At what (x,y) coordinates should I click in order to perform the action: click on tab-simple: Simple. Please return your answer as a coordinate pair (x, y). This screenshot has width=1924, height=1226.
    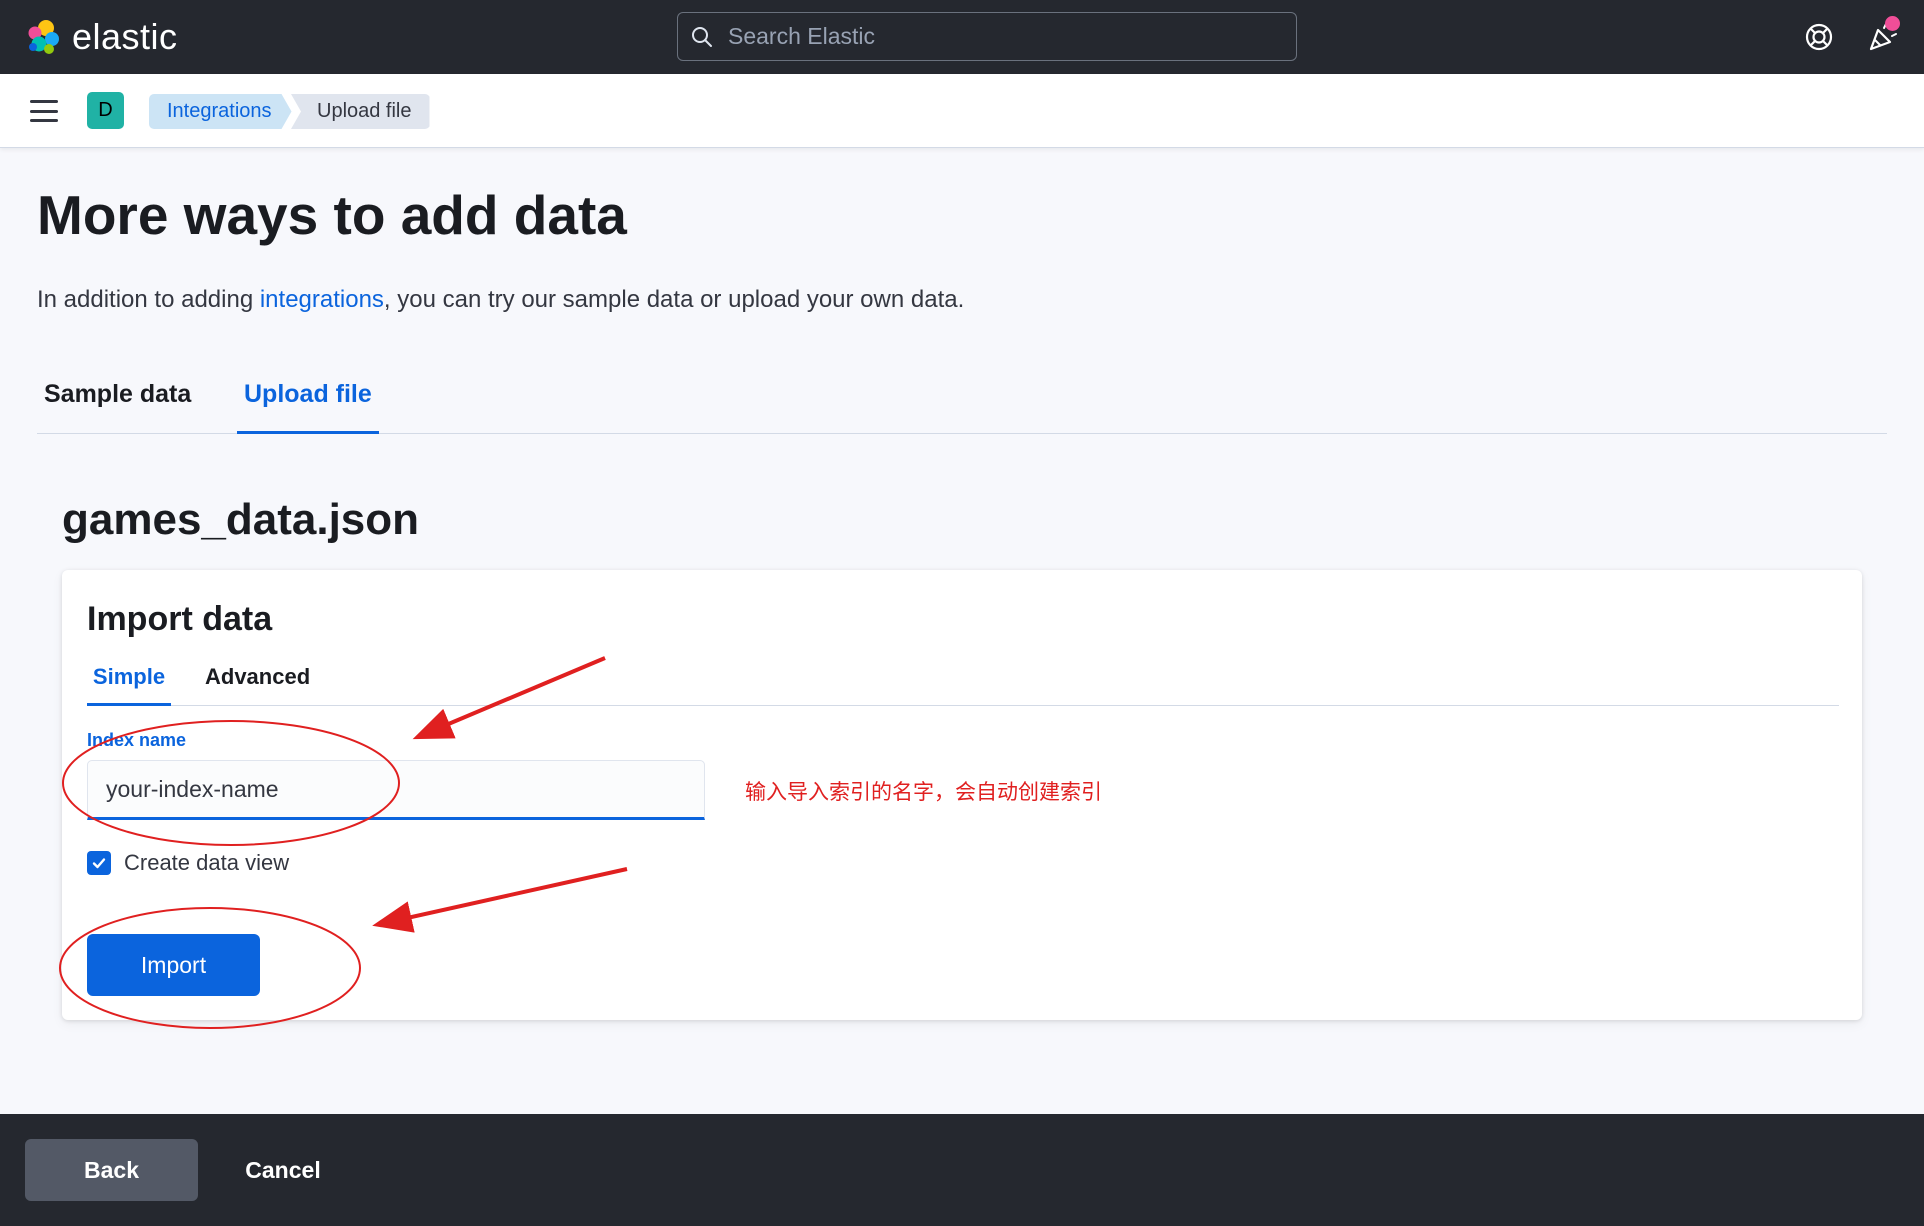
    Looking at the image, I should click on (129, 685).